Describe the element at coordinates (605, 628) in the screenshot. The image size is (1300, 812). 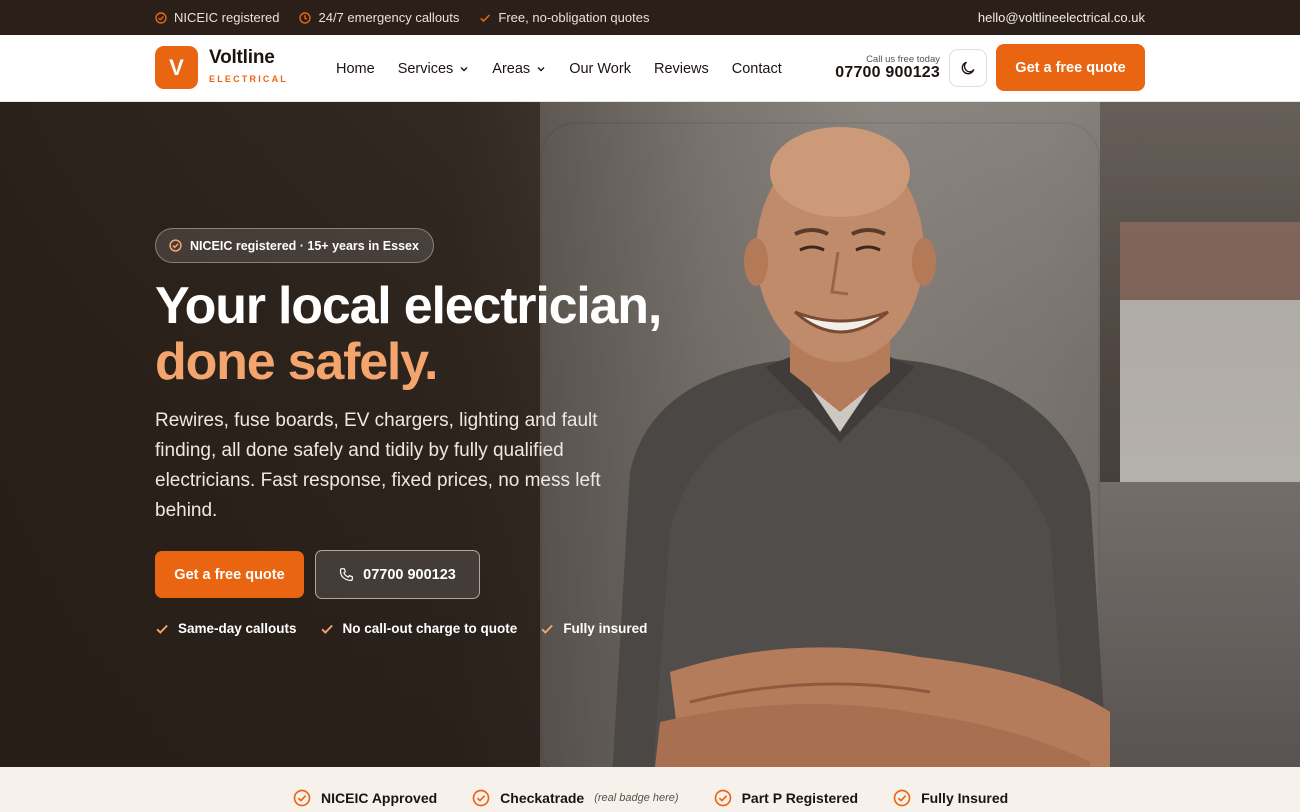
I see `check-label: Fully insured` at that location.